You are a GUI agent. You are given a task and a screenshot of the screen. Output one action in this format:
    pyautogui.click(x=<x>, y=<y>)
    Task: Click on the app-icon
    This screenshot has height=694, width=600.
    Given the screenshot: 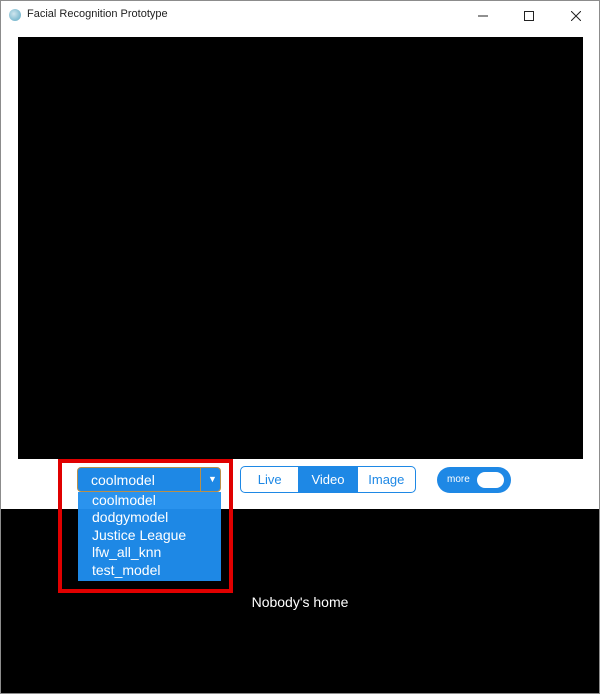 What is the action you would take?
    pyautogui.click(x=15, y=15)
    